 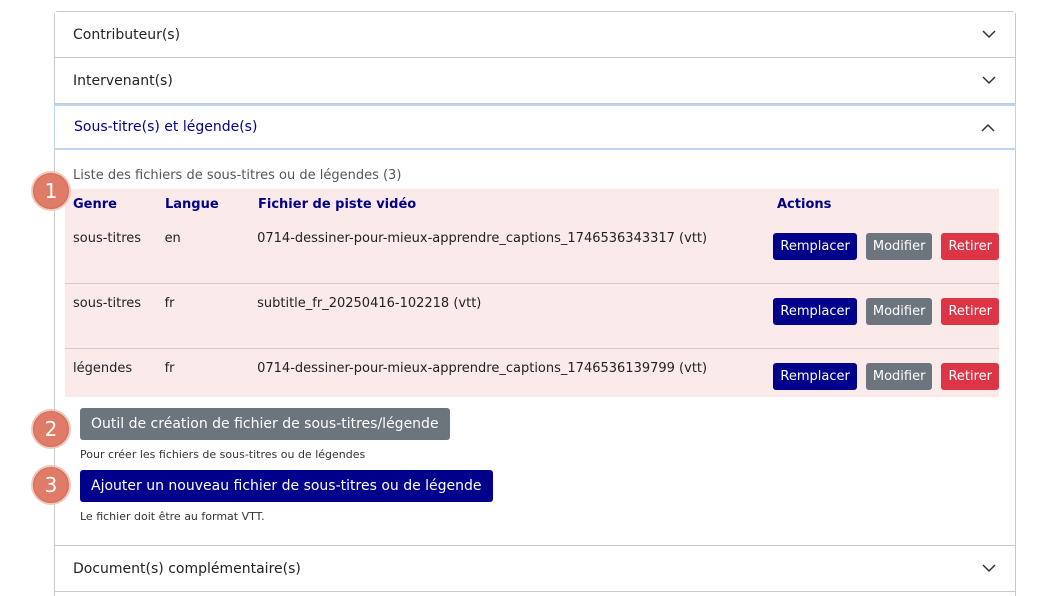 I want to click on section-contributors-header: Contributeur(s), so click(x=535, y=35).